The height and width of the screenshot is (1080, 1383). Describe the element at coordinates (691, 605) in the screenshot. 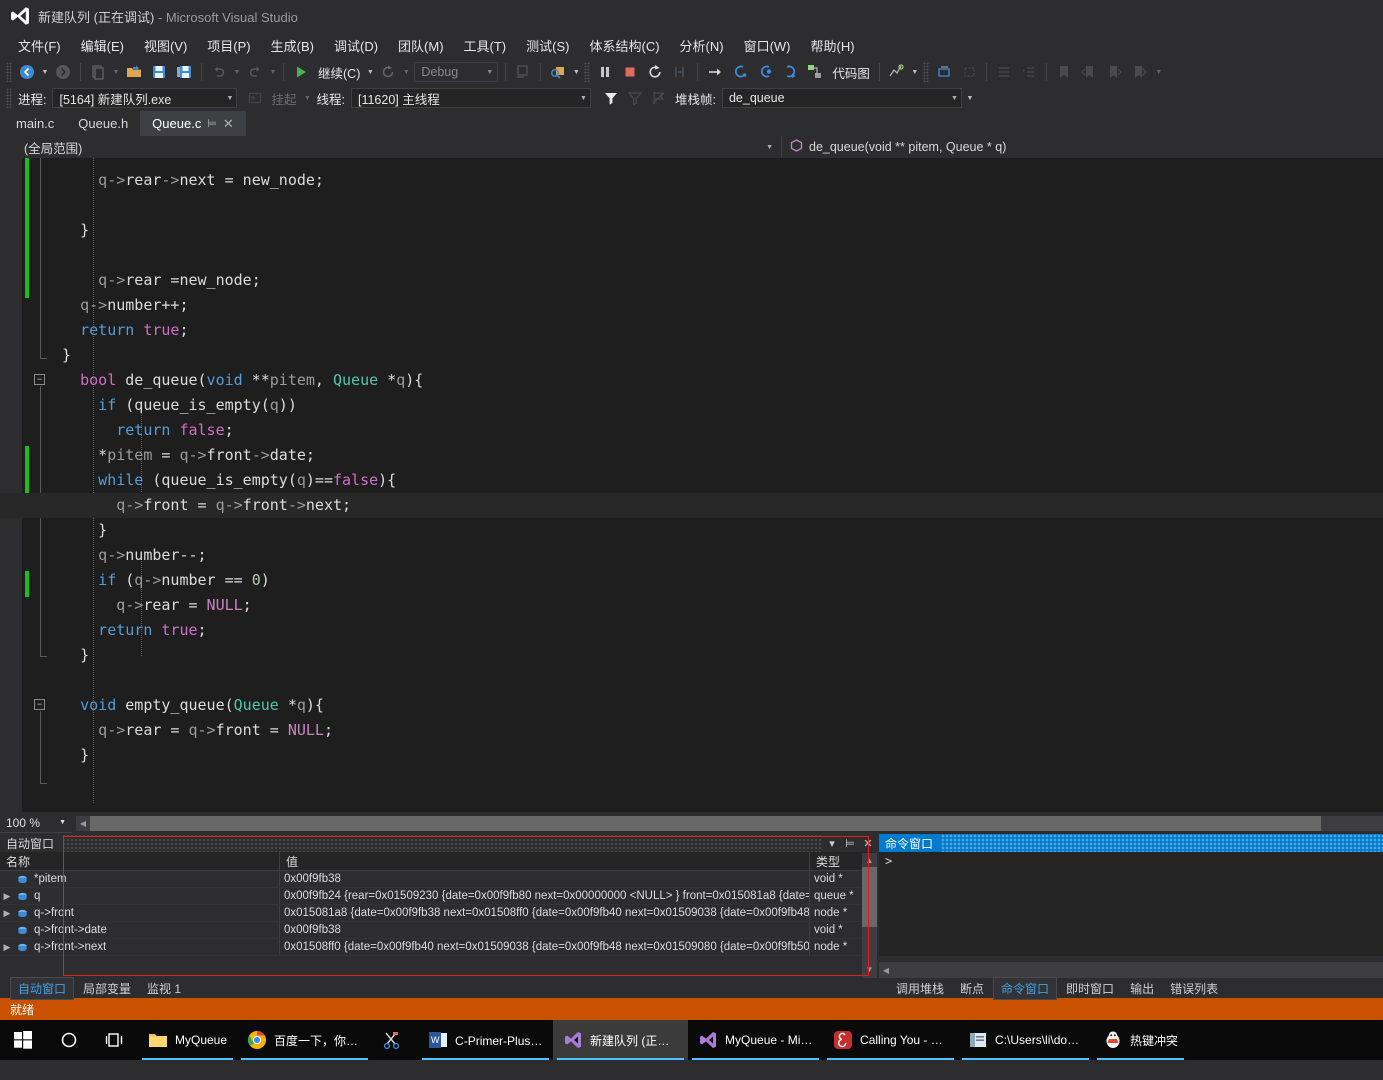

I see `code-line: q->rear = NULL;` at that location.